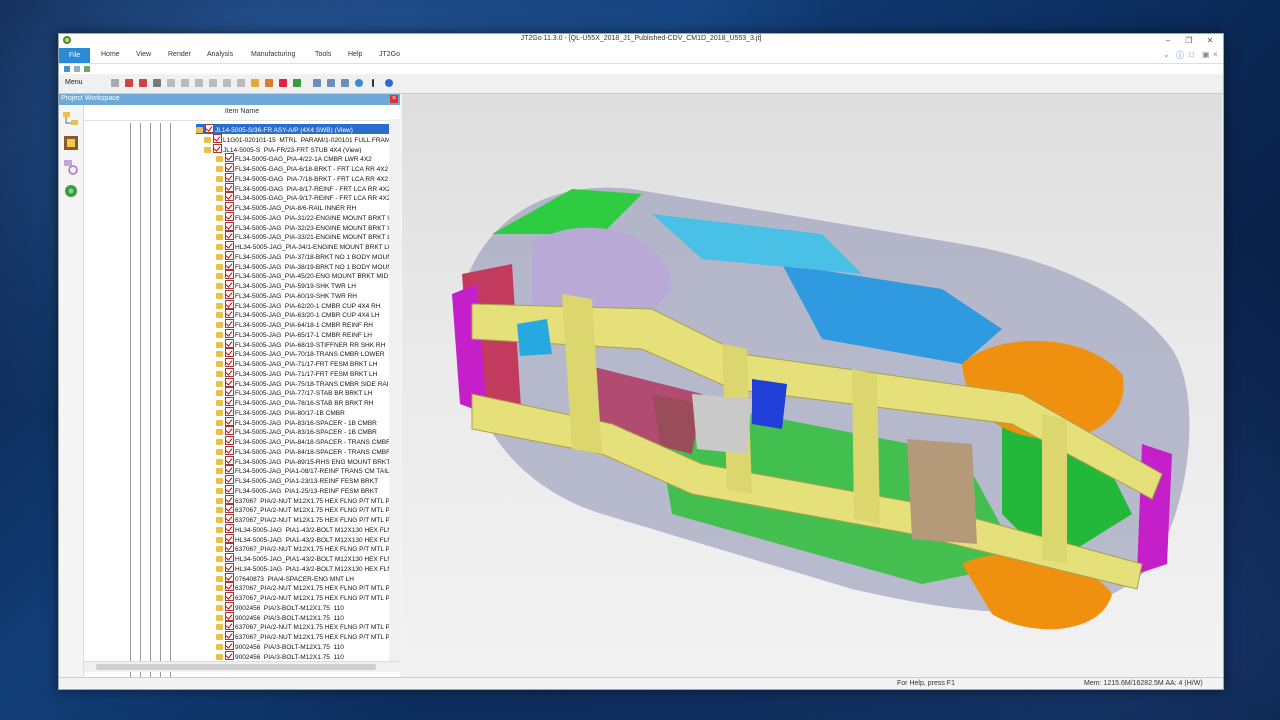 The height and width of the screenshot is (720, 1280). Describe the element at coordinates (308, 324) in the screenshot. I see `tree-row: FL34-5005-JAG_PIA-64/18-1 CMBR REINF RH` at that location.